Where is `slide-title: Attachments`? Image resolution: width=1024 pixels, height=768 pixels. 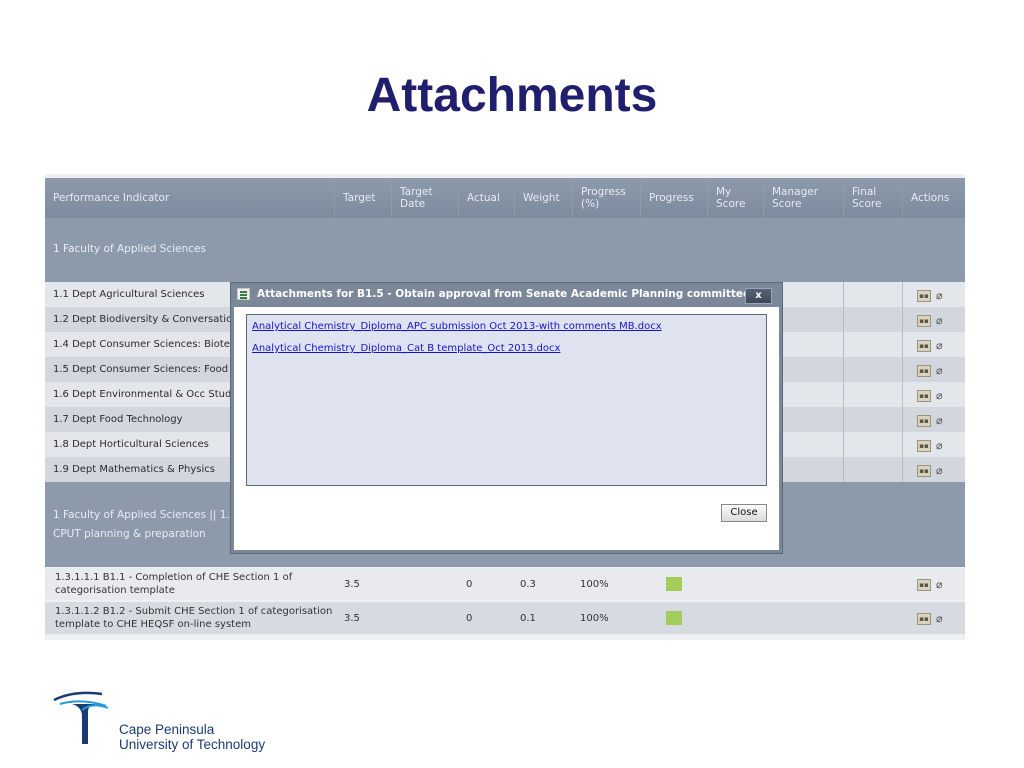 slide-title: Attachments is located at coordinates (512, 95).